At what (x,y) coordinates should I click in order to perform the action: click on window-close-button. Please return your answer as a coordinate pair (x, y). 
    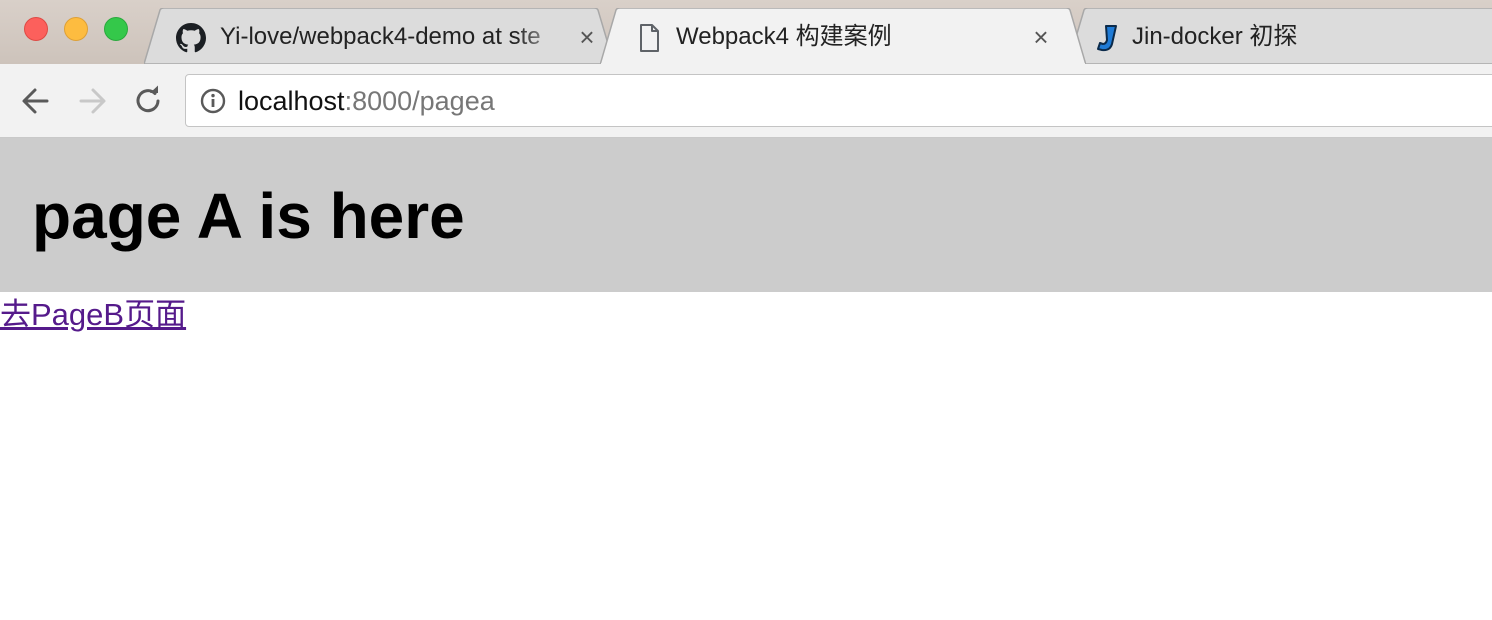
    Looking at the image, I should click on (36, 29).